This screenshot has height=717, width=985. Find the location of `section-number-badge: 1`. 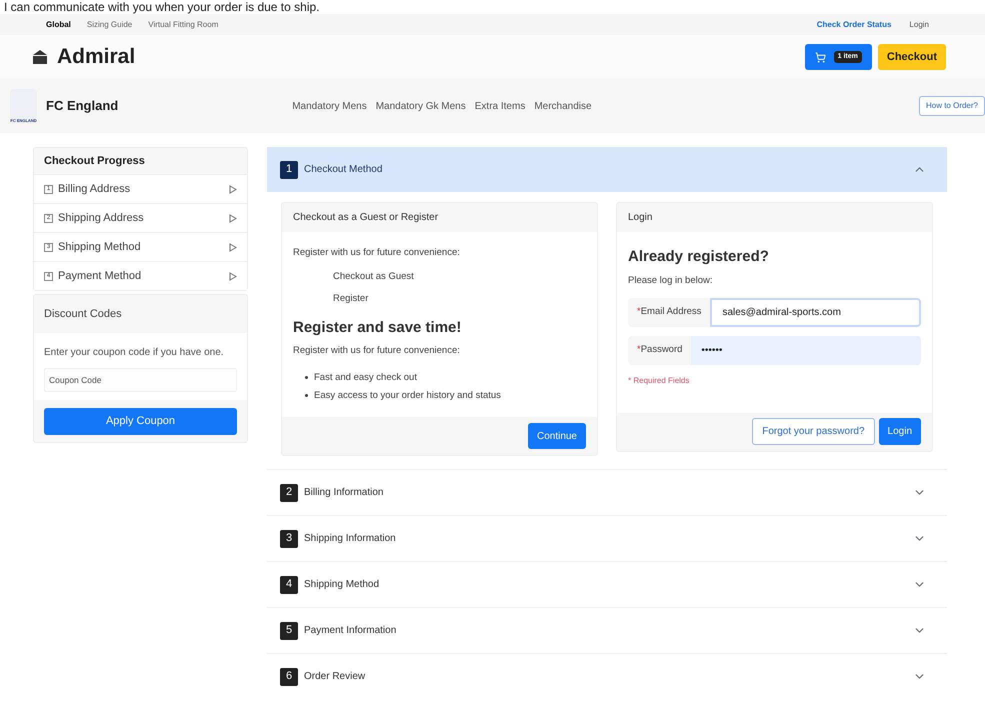

section-number-badge: 1 is located at coordinates (289, 169).